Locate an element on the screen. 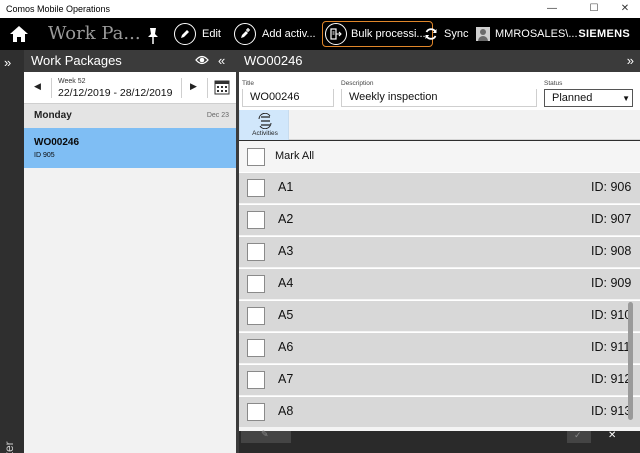 The height and width of the screenshot is (453, 640). status-field: Status Planned ▼ is located at coordinates (590, 91).